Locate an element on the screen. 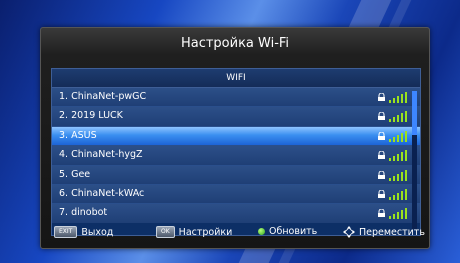 The height and width of the screenshot is (263, 460). refresh-hint: Обновить is located at coordinates (287, 231).